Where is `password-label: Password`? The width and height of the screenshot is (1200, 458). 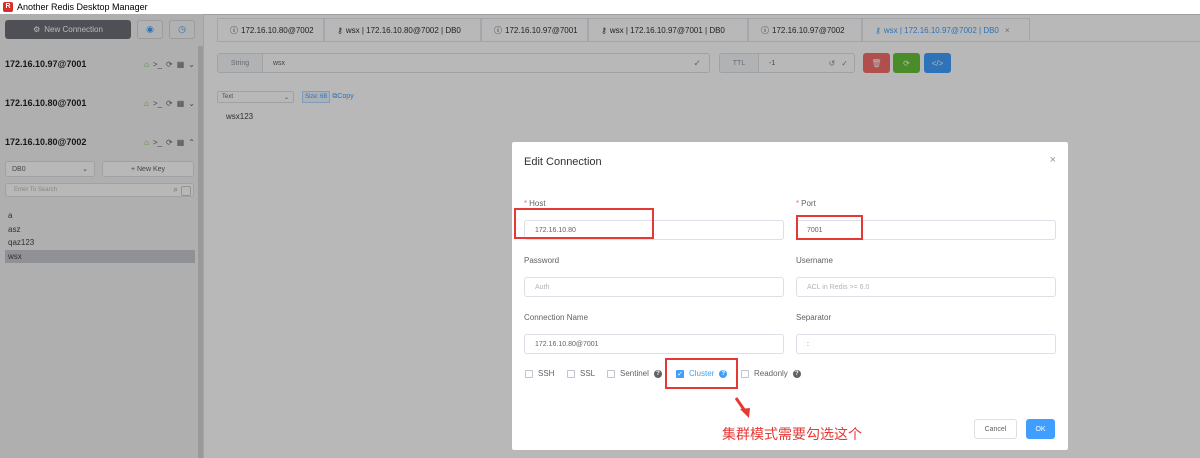
password-label: Password is located at coordinates (542, 260).